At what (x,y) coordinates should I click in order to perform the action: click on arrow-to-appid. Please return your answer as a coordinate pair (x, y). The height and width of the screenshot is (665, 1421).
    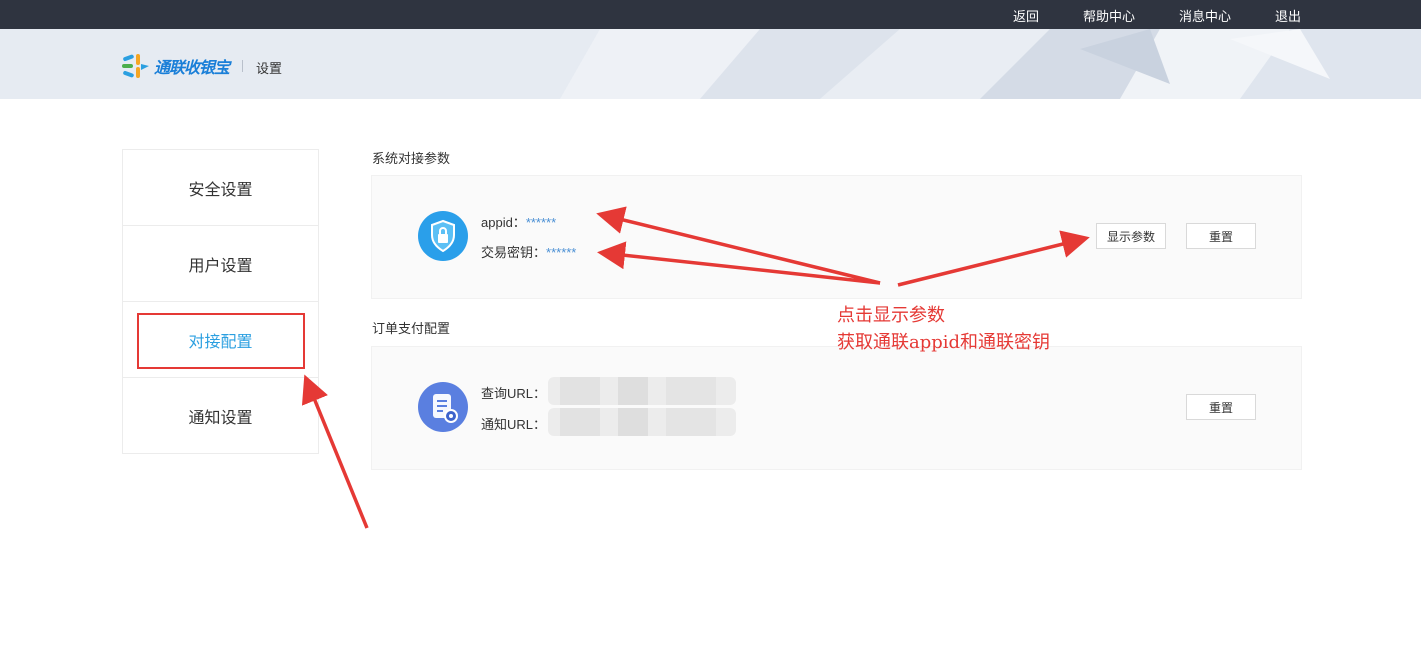
    Looking at the image, I should click on (738, 245).